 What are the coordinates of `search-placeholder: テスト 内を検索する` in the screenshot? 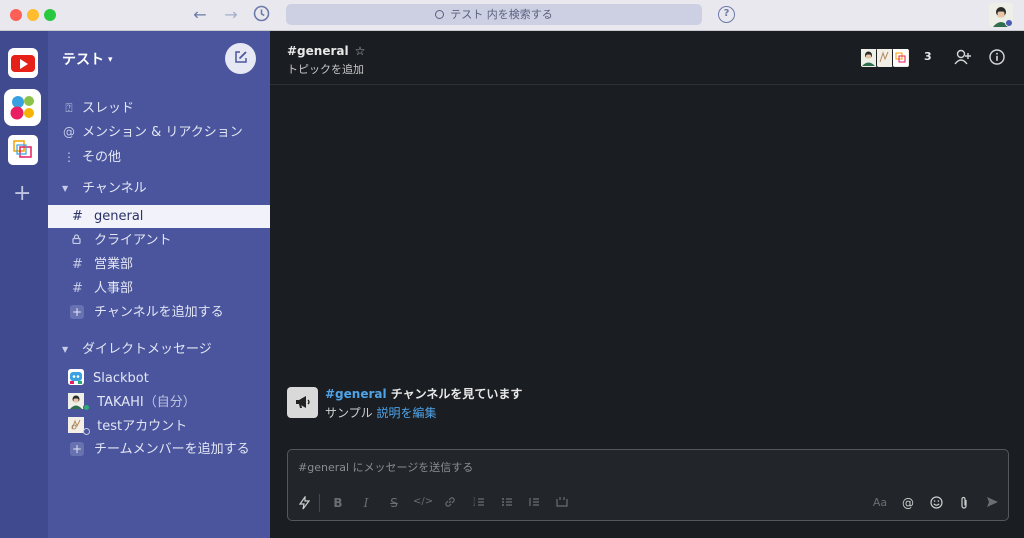 It's located at (501, 14).